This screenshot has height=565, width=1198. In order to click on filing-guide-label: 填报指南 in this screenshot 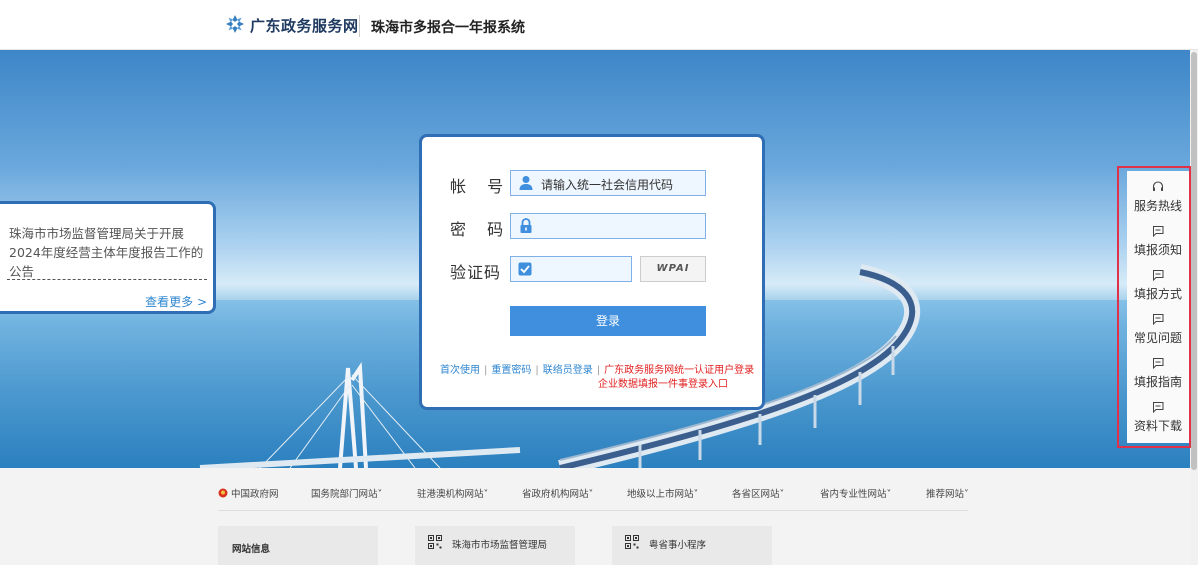, I will do `click(1157, 382)`.